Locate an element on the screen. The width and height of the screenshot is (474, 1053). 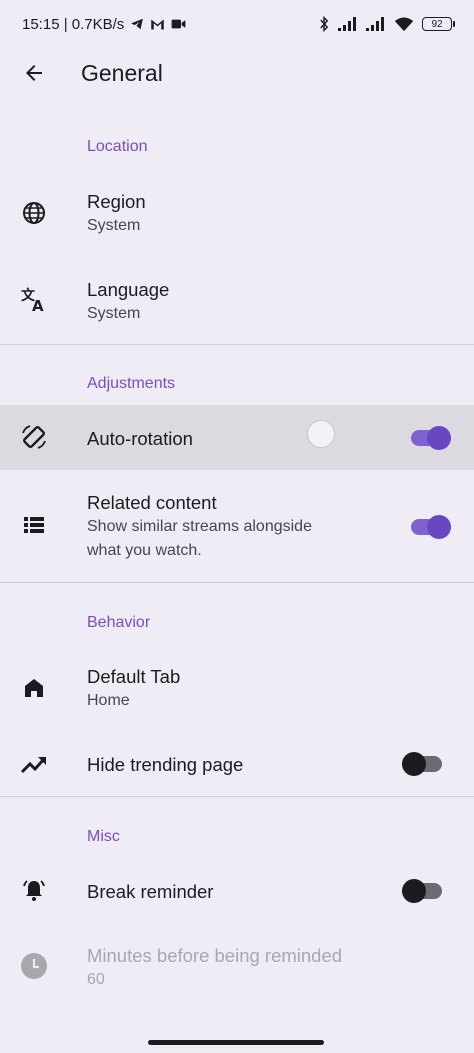
setting-minutes-before-reminded: Minutes before being reminded 60 is located at coordinates (237, 968).